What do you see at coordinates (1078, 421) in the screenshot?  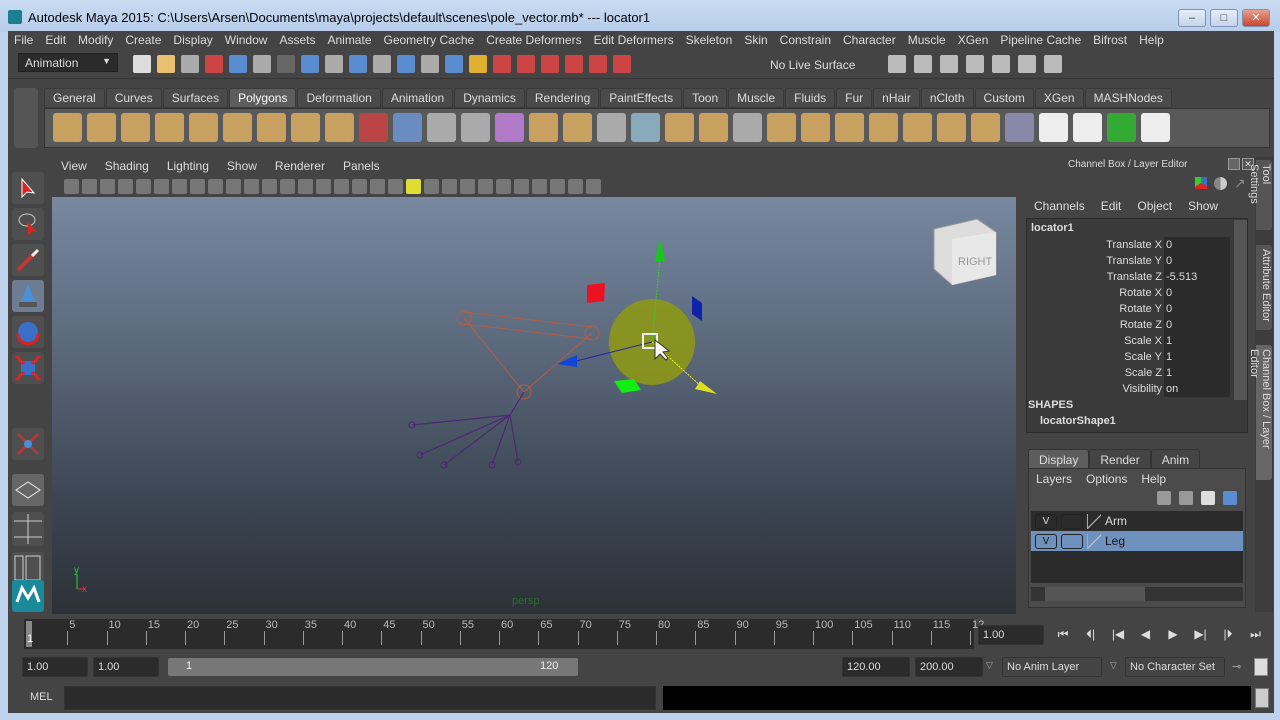 I see `shape-name: locatorShape1` at bounding box center [1078, 421].